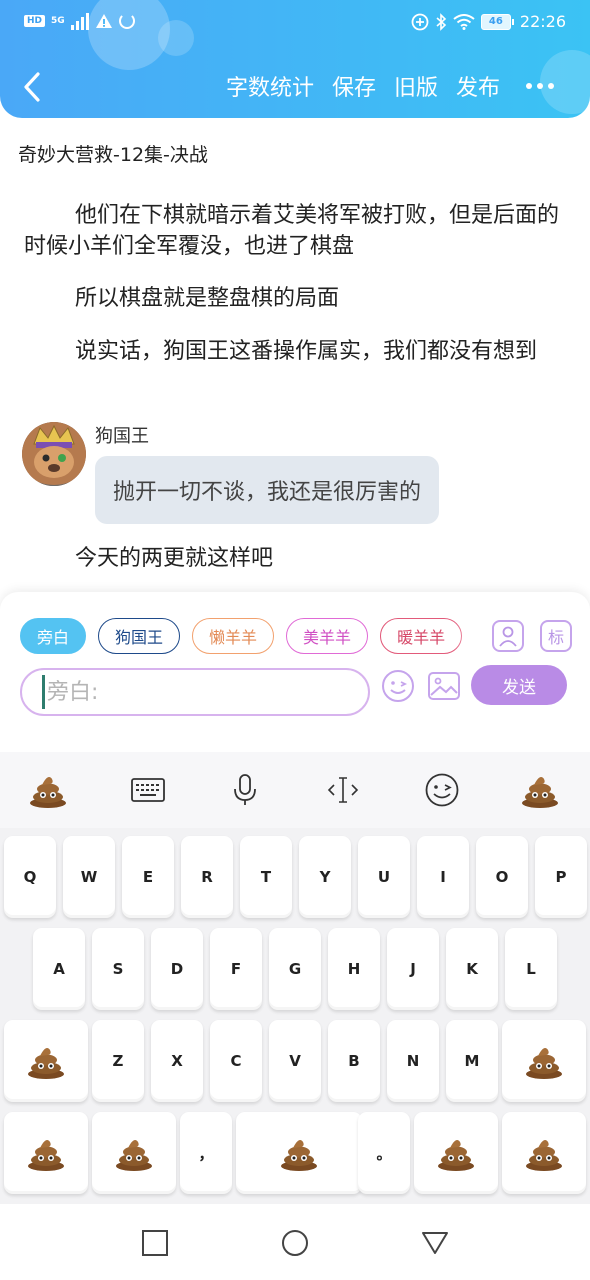 Image resolution: width=590 pixels, height=1280 pixels. Describe the element at coordinates (464, 21) in the screenshot. I see `wifi-icon` at that location.